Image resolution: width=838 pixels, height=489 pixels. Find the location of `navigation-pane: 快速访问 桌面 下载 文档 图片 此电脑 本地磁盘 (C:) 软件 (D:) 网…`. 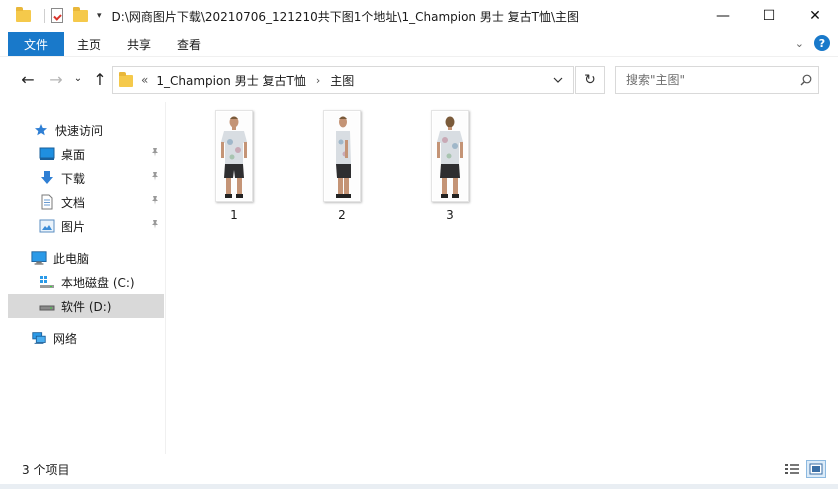

navigation-pane: 快速访问 桌面 下载 文档 图片 此电脑 本地磁盘 (C:) 软件 (D:) 网… is located at coordinates (83, 278).